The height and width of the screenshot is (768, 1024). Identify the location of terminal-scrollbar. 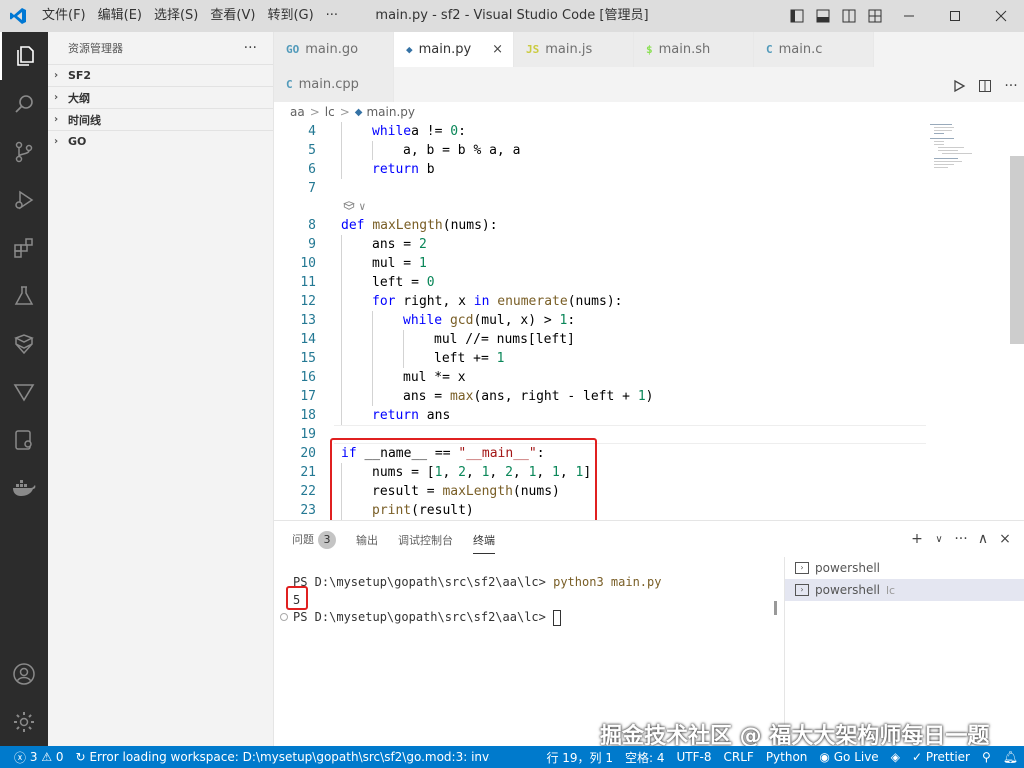
(775, 608).